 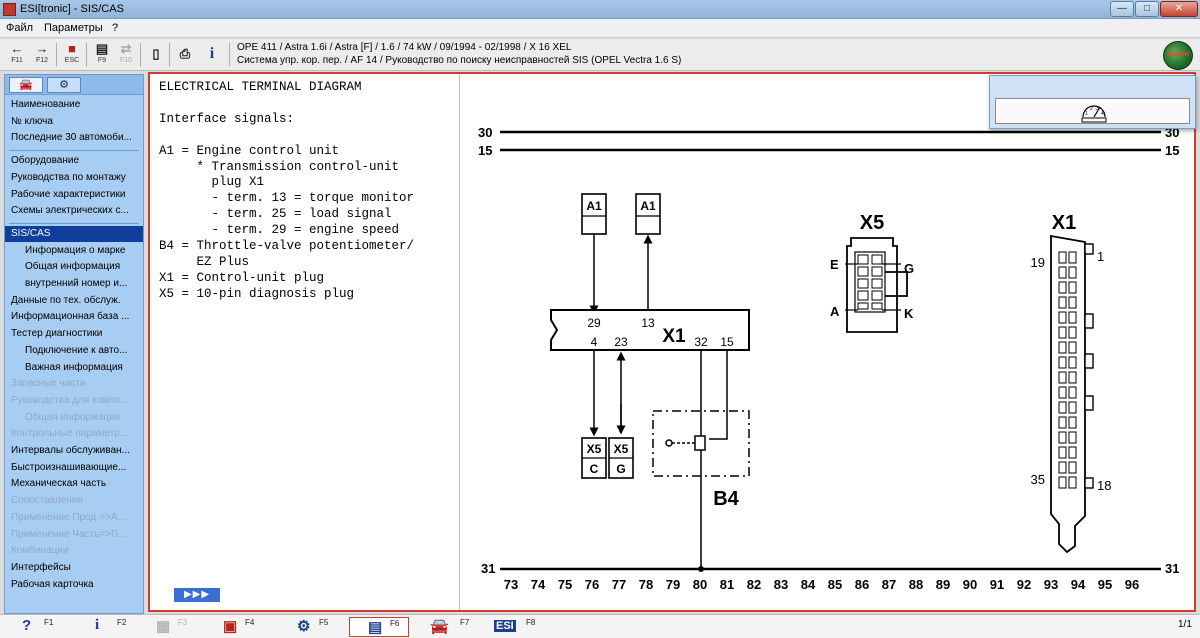 What do you see at coordinates (74, 368) in the screenshot?
I see `sidebar-item: Важная информация` at bounding box center [74, 368].